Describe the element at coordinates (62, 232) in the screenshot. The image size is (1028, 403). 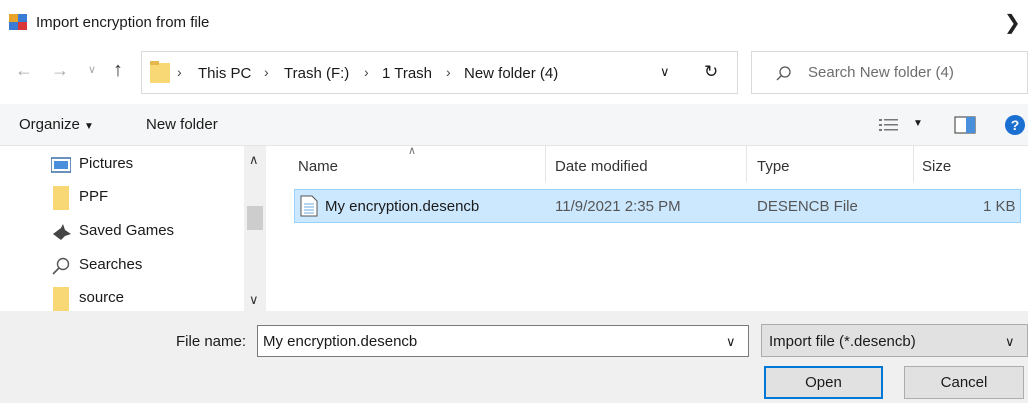
I see `saved-games-icon` at that location.